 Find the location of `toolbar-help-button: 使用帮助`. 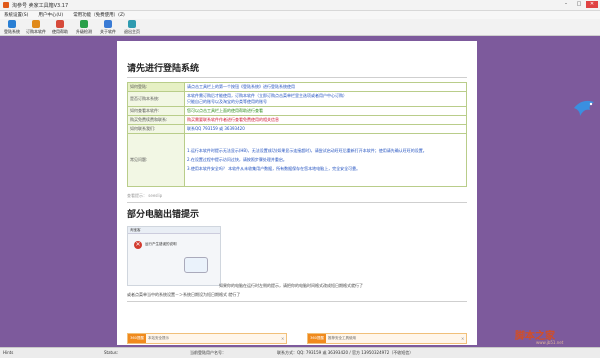

toolbar-help-button: 使用帮助 is located at coordinates (60, 27).